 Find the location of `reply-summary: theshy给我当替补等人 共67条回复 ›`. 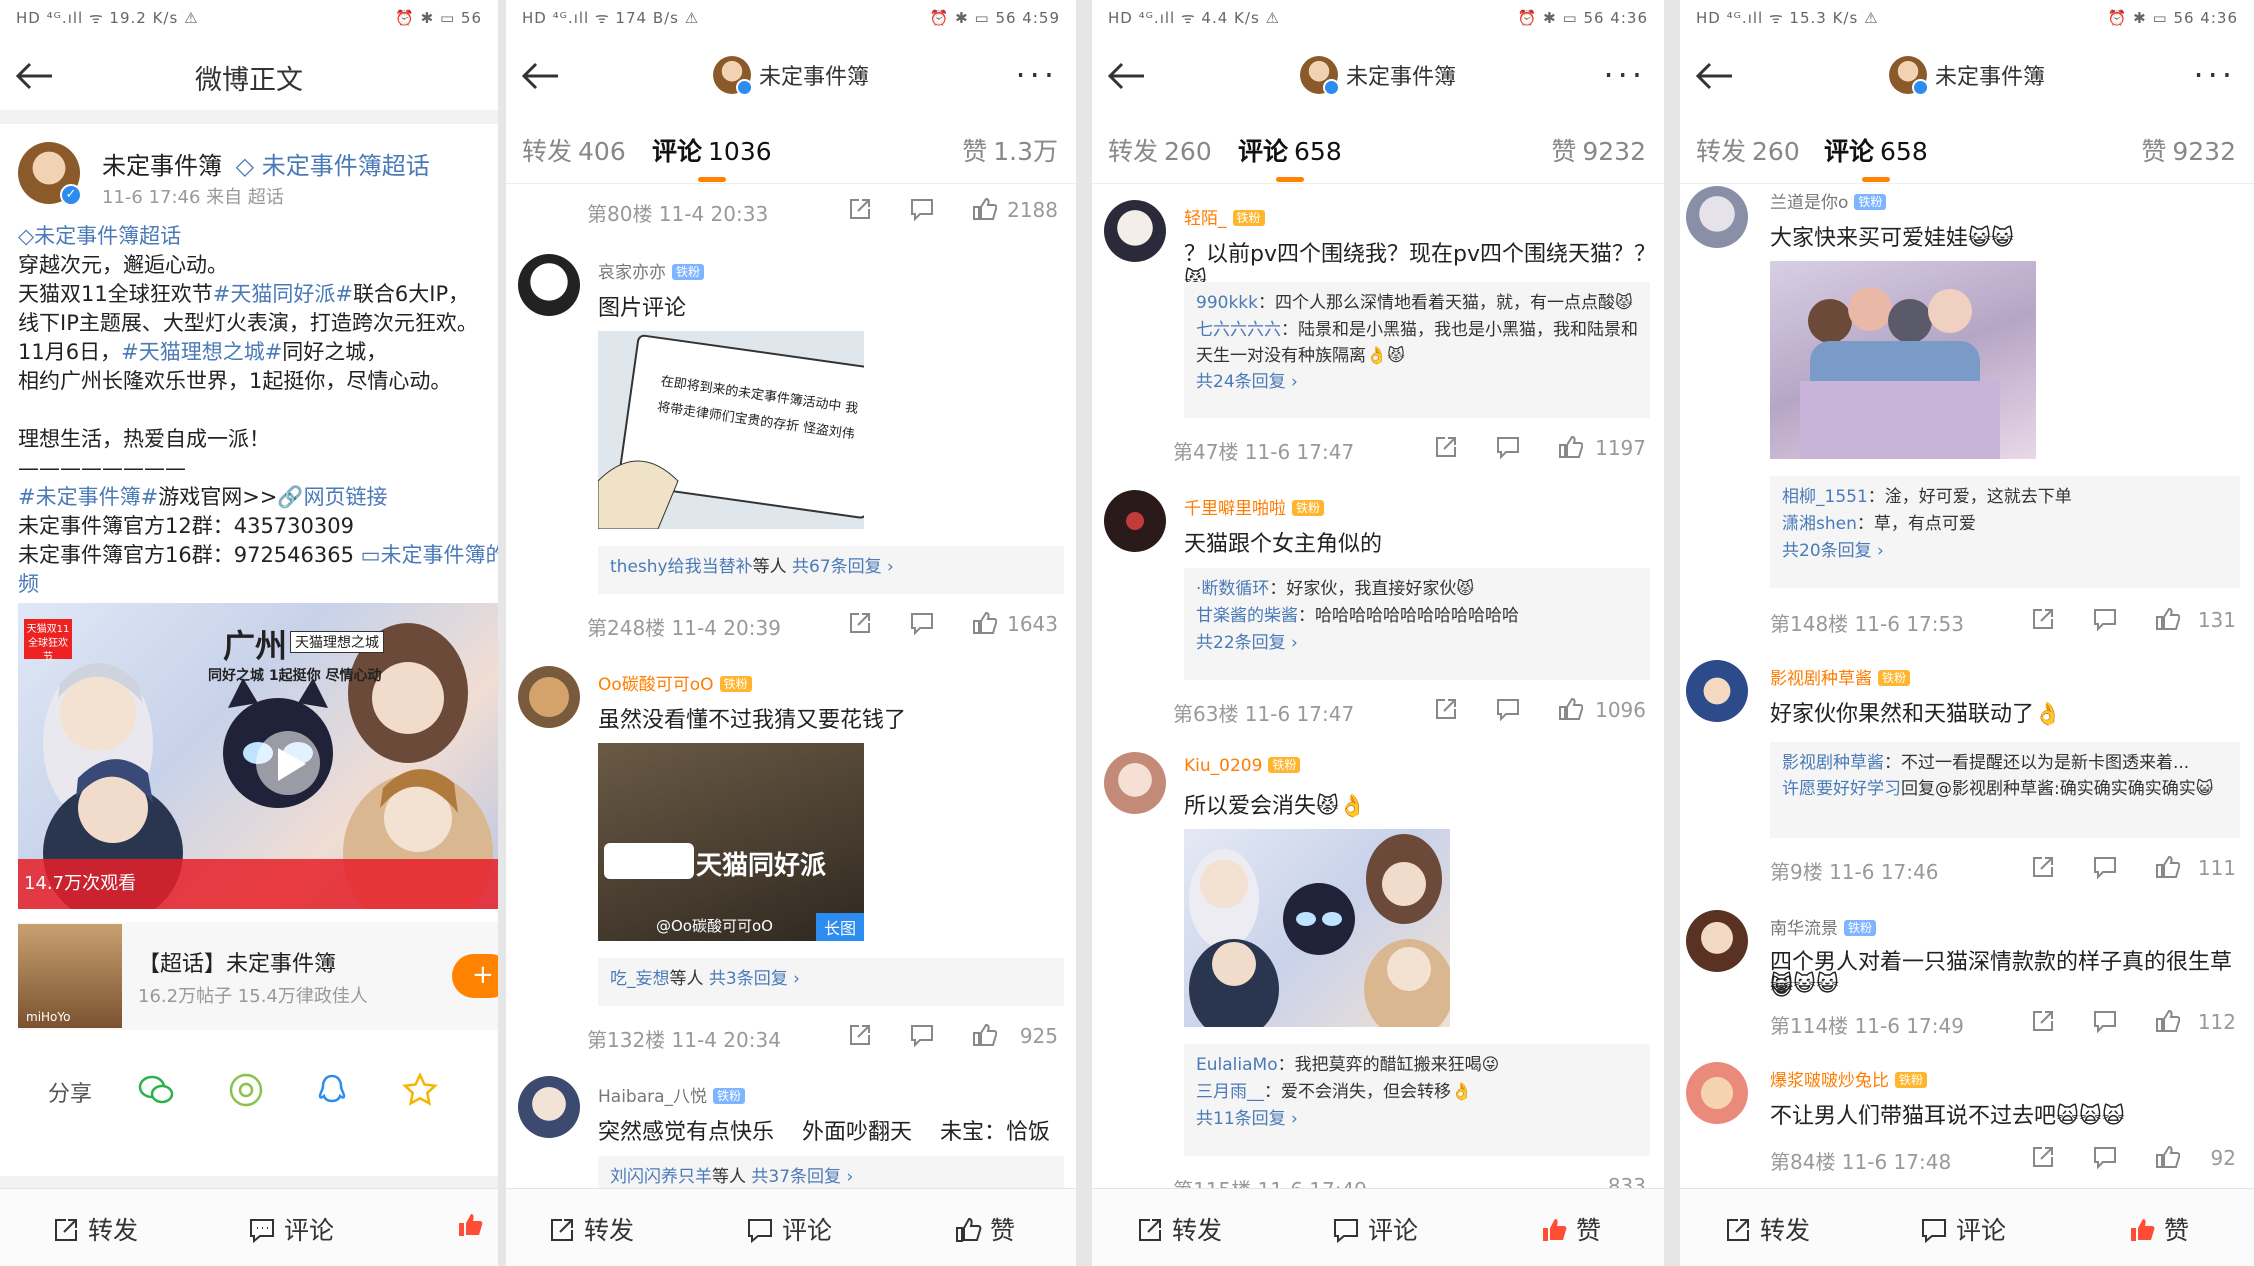

reply-summary: theshy给我当替补等人 共67条回复 › is located at coordinates (831, 570).